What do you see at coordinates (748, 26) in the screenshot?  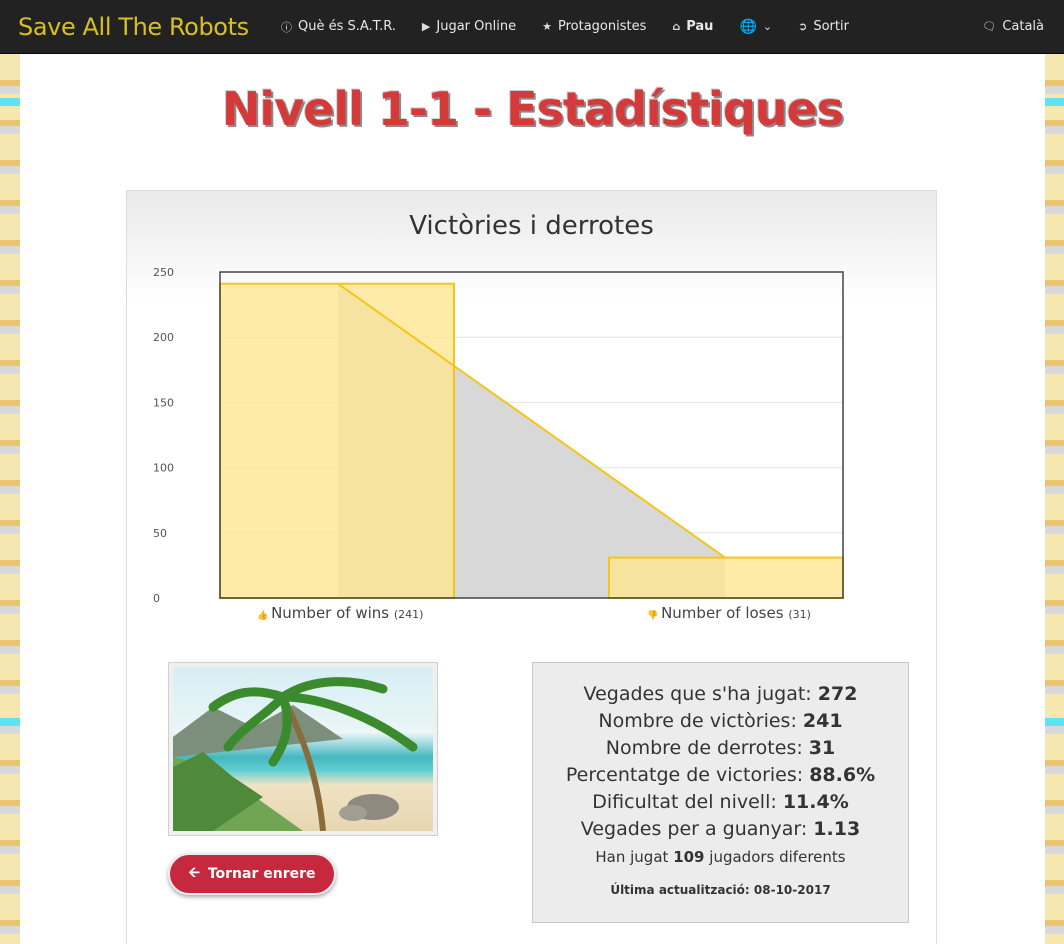 I see `globe-icon: 🌐` at bounding box center [748, 26].